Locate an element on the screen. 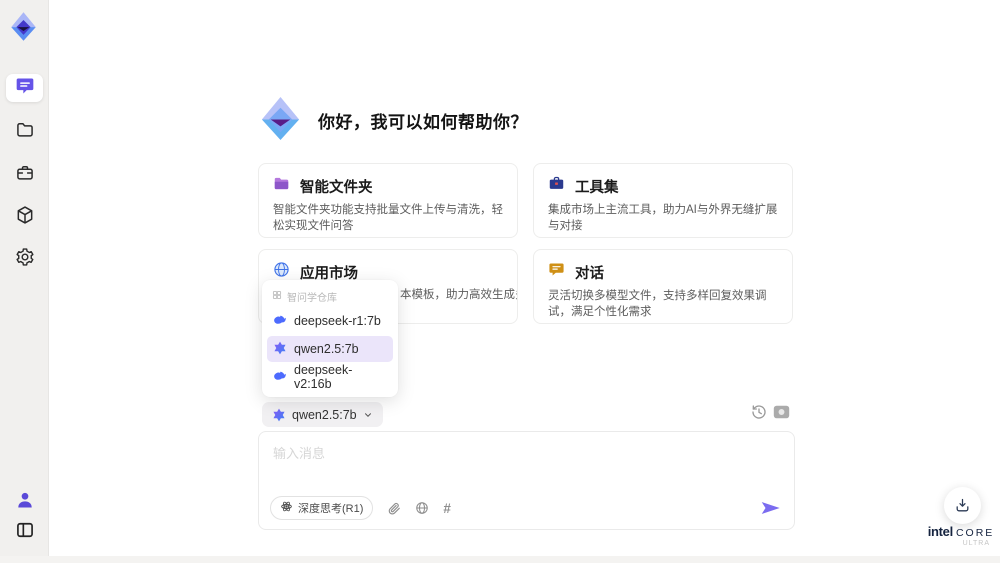 The image size is (1000, 563). model-selector-label: qwen2.5:7b is located at coordinates (324, 414).